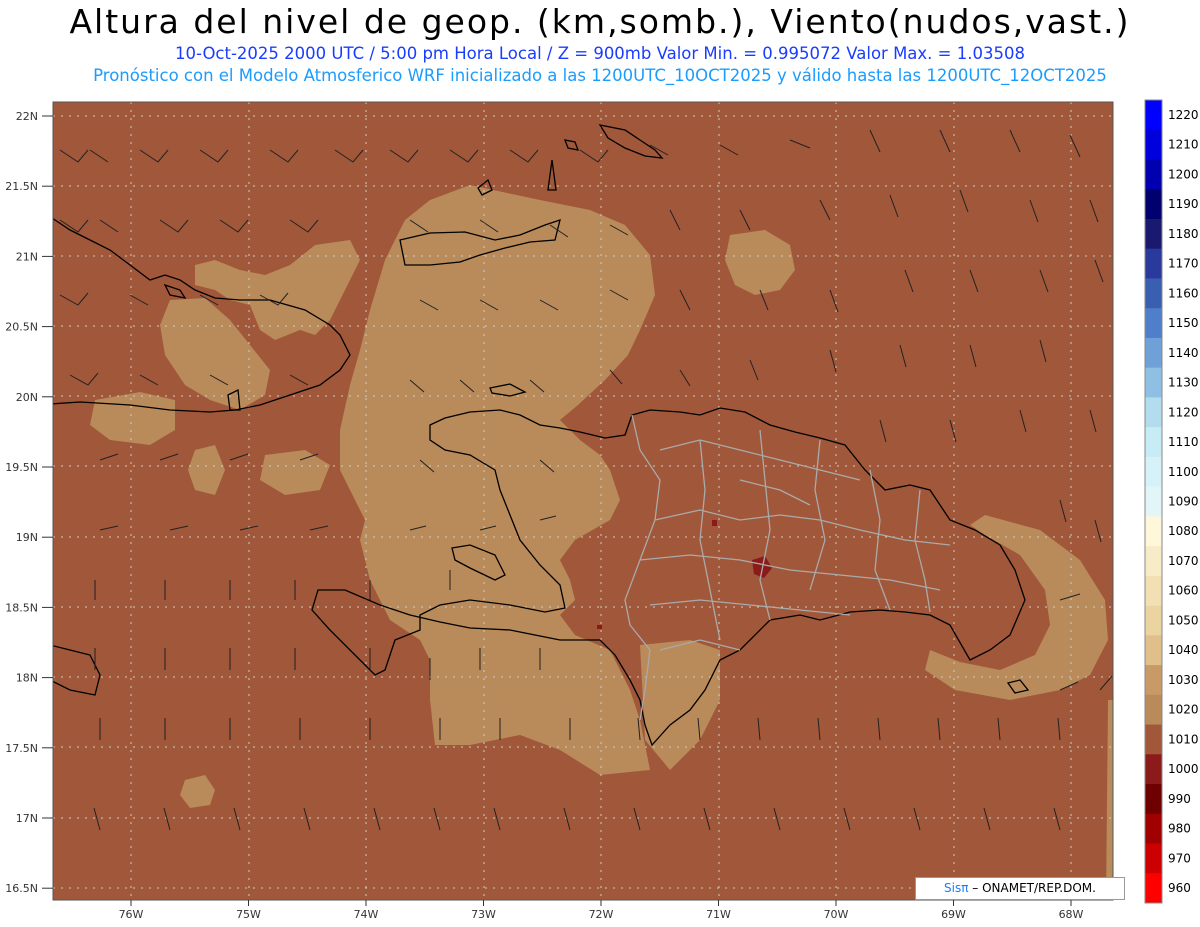 This screenshot has height=927, width=1200. I want to click on lat-label: 20.5N, so click(21, 327).